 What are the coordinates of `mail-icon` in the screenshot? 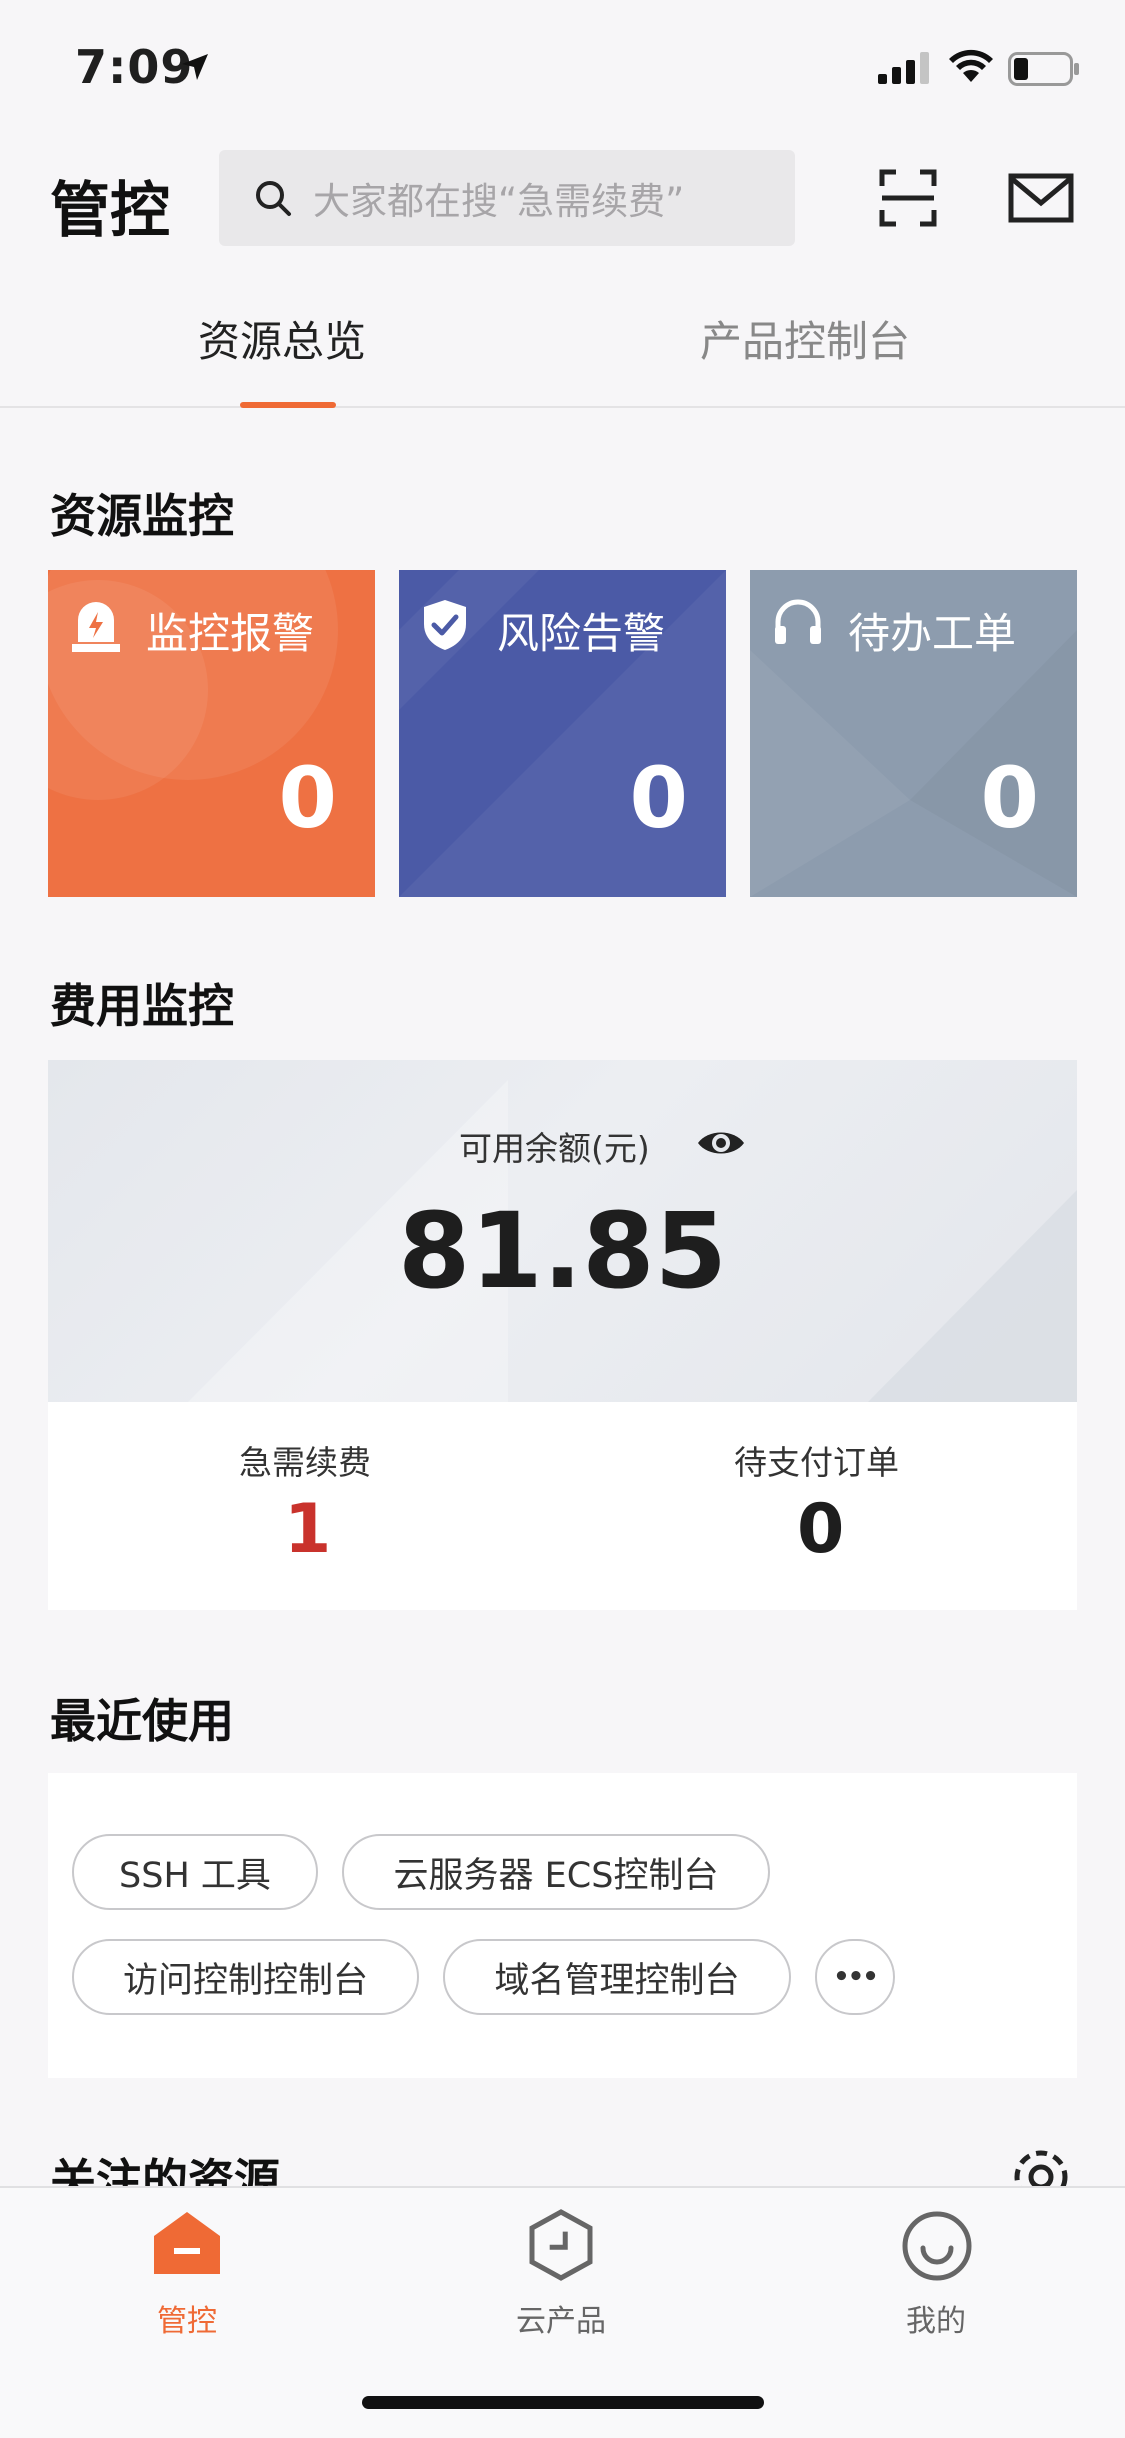 It's located at (1041, 198).